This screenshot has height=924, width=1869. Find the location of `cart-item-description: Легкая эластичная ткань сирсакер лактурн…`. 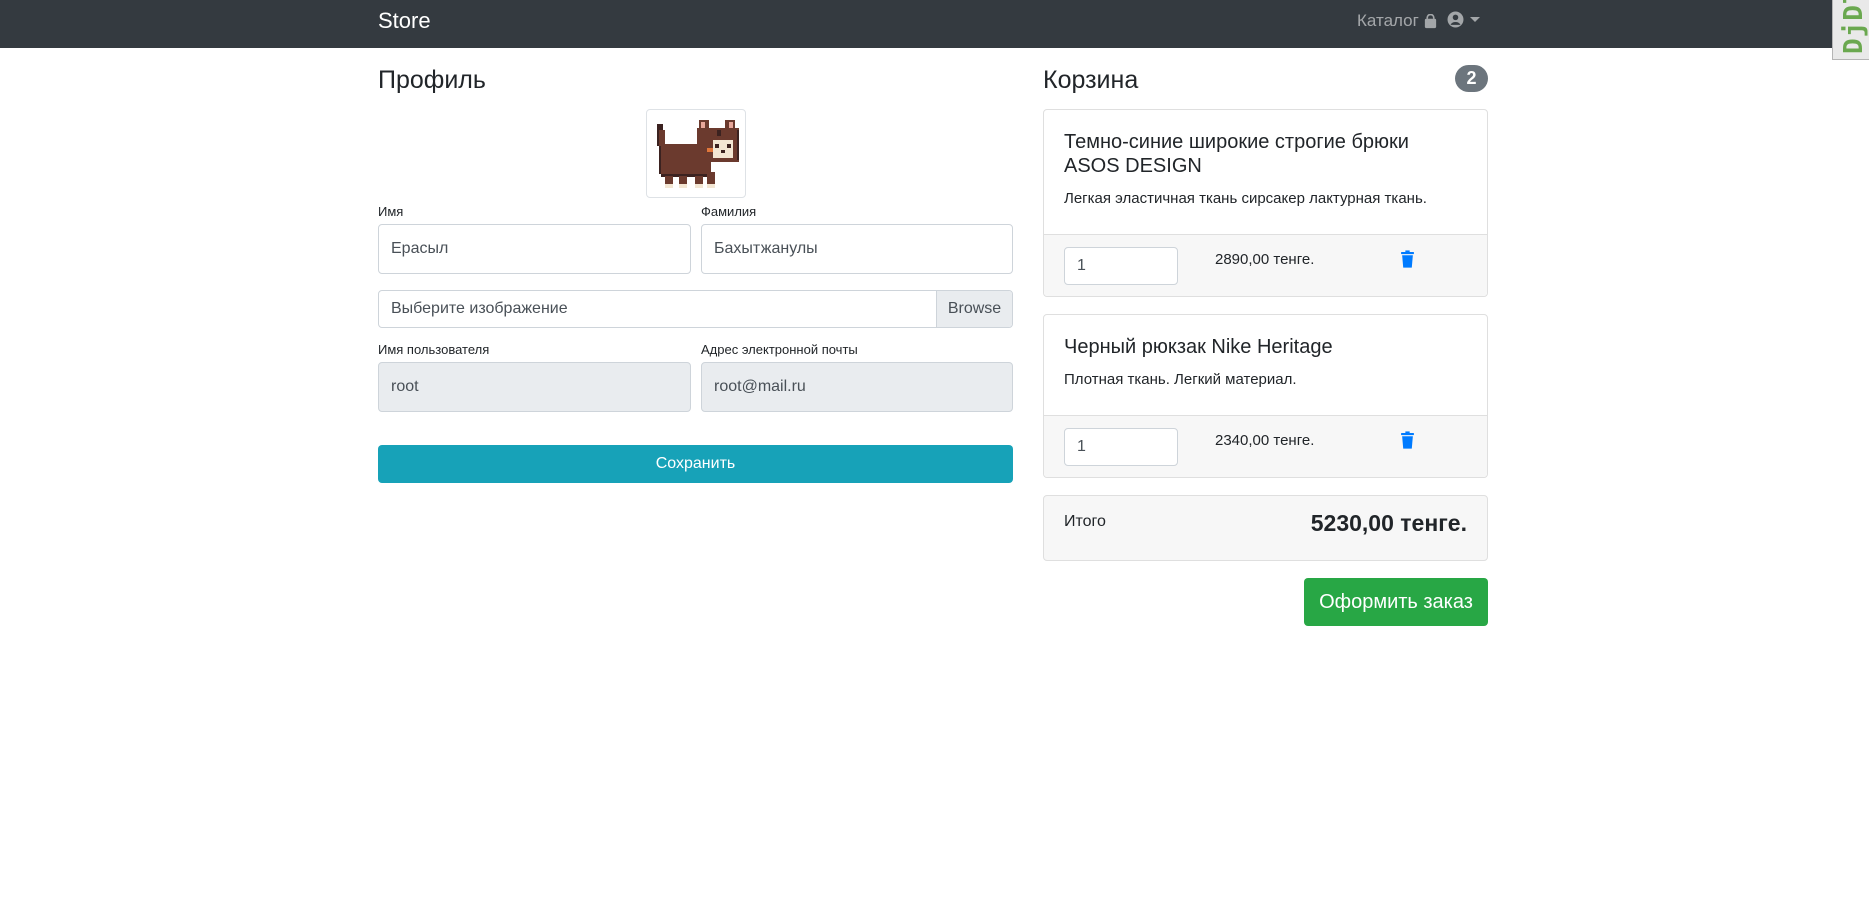

cart-item-description: Легкая эластичная ткань сирсакер лактурн… is located at coordinates (1245, 198).